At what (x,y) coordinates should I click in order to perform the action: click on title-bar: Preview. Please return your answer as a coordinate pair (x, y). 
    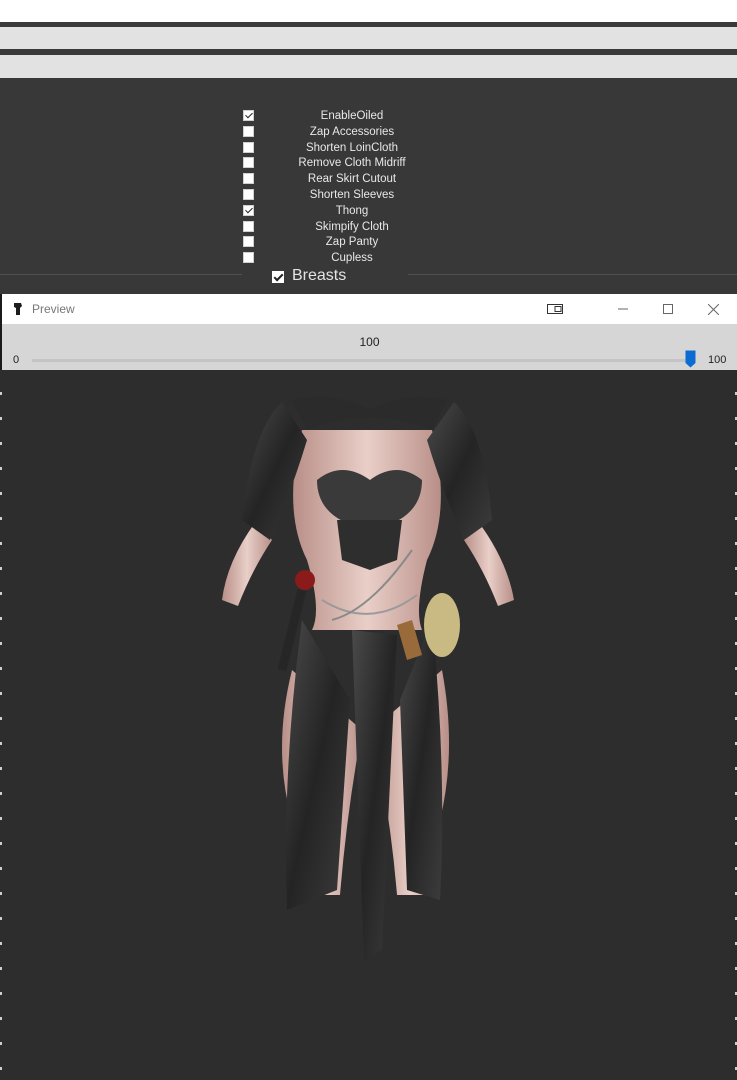
    Looking at the image, I should click on (369, 309).